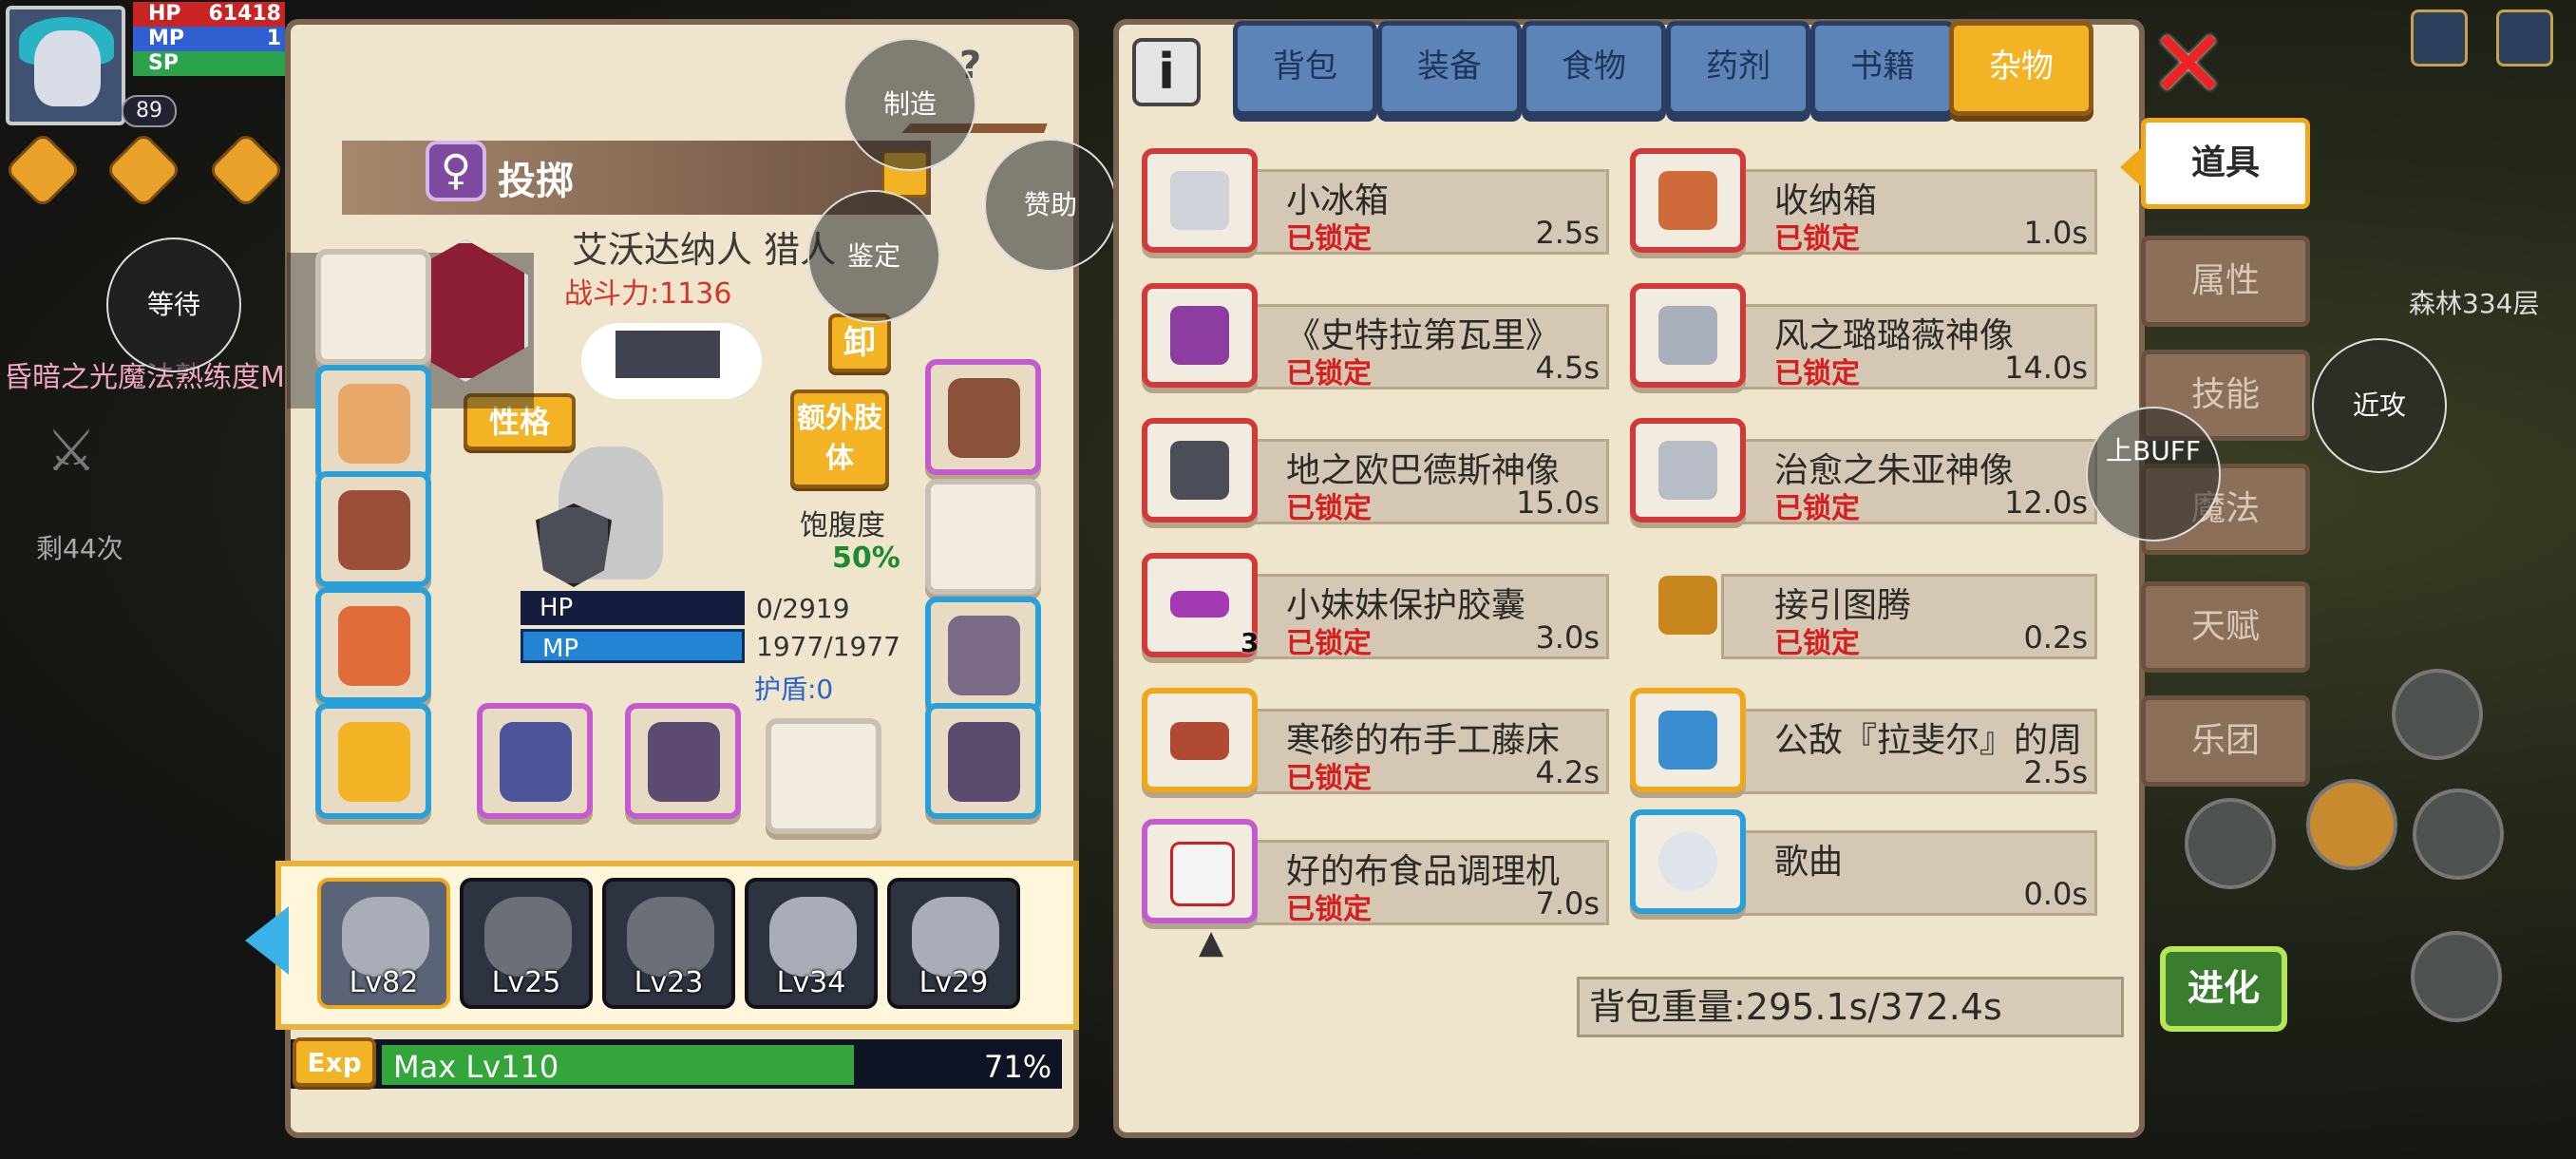 This screenshot has width=2576, height=1159. Describe the element at coordinates (2456, 976) in the screenshot. I see `bow-icon` at that location.